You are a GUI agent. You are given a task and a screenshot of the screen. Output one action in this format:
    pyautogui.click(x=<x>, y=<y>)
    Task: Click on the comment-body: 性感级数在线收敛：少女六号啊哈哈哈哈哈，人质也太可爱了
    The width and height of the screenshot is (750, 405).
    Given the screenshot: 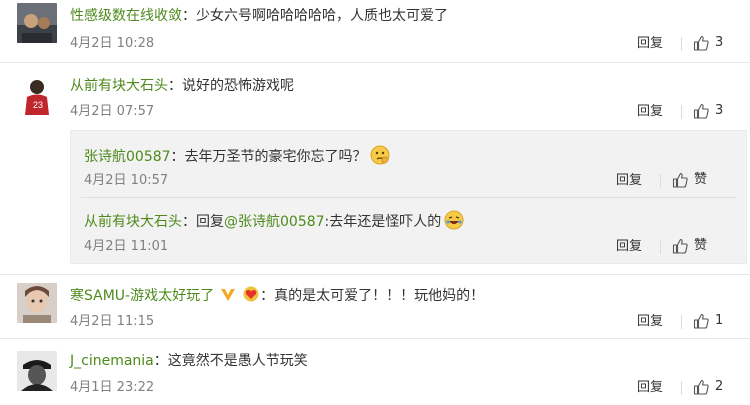 What is the action you would take?
    pyautogui.click(x=259, y=16)
    